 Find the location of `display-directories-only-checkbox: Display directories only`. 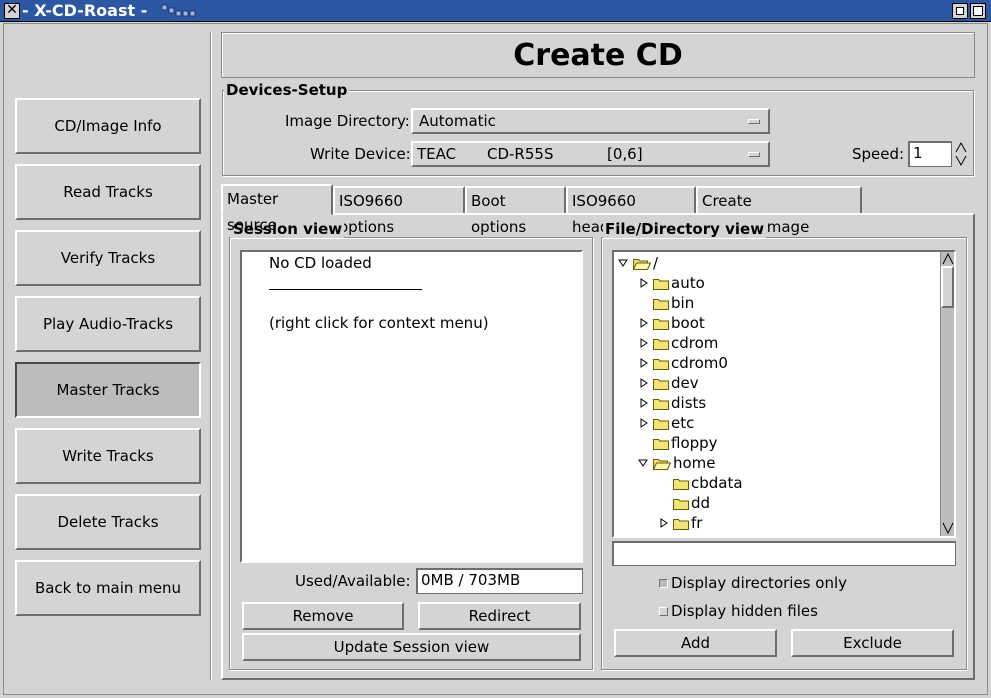

display-directories-only-checkbox: Display directories only is located at coordinates (753, 583).